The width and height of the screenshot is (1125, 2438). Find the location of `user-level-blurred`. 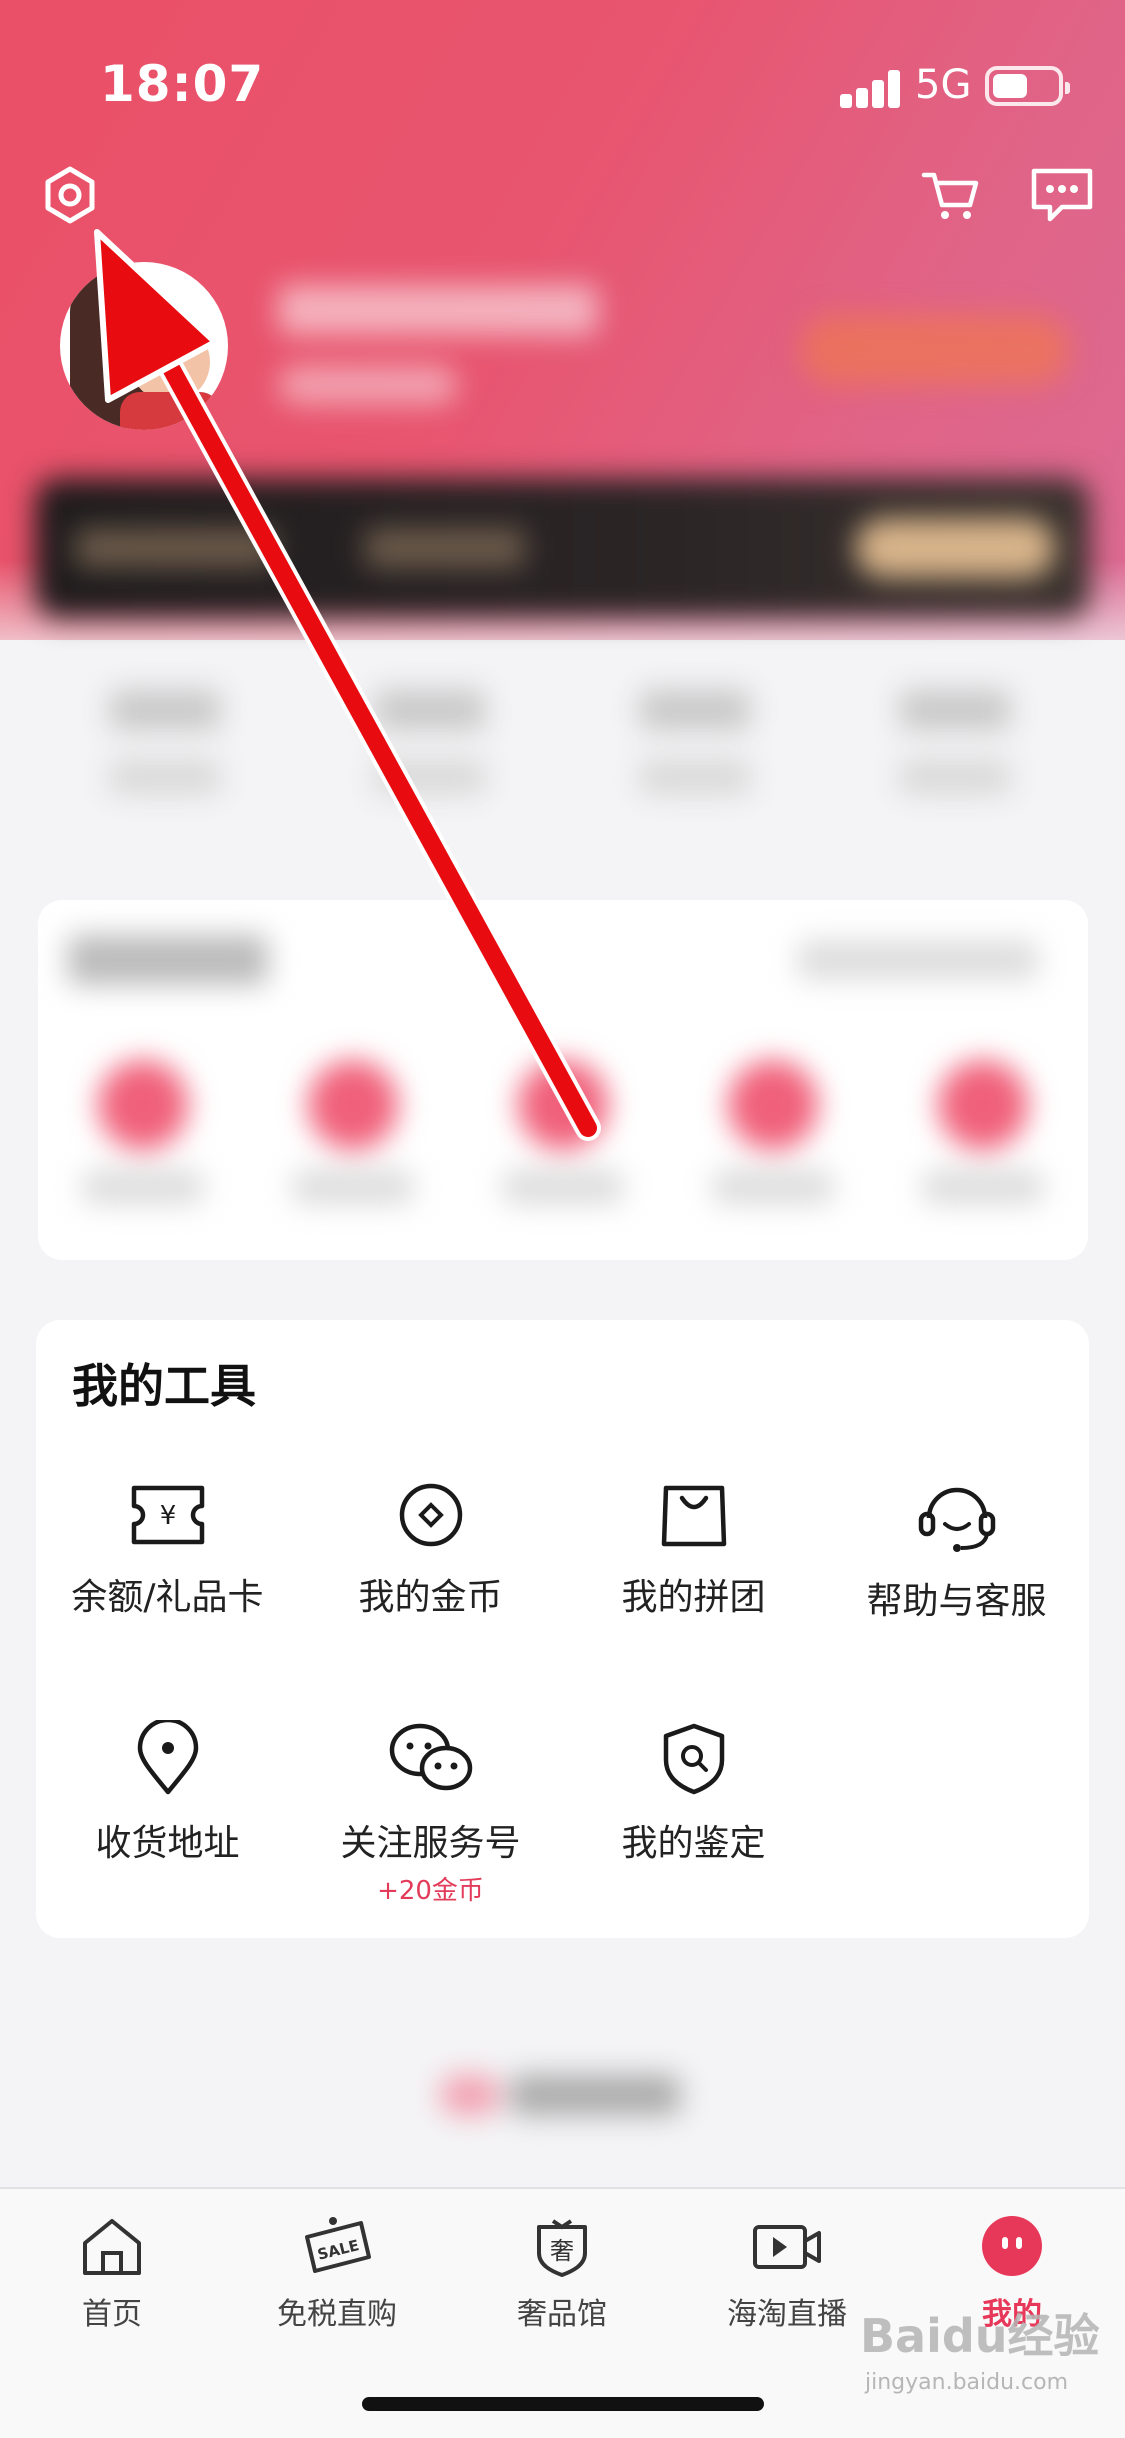

user-level-blurred is located at coordinates (368, 385).